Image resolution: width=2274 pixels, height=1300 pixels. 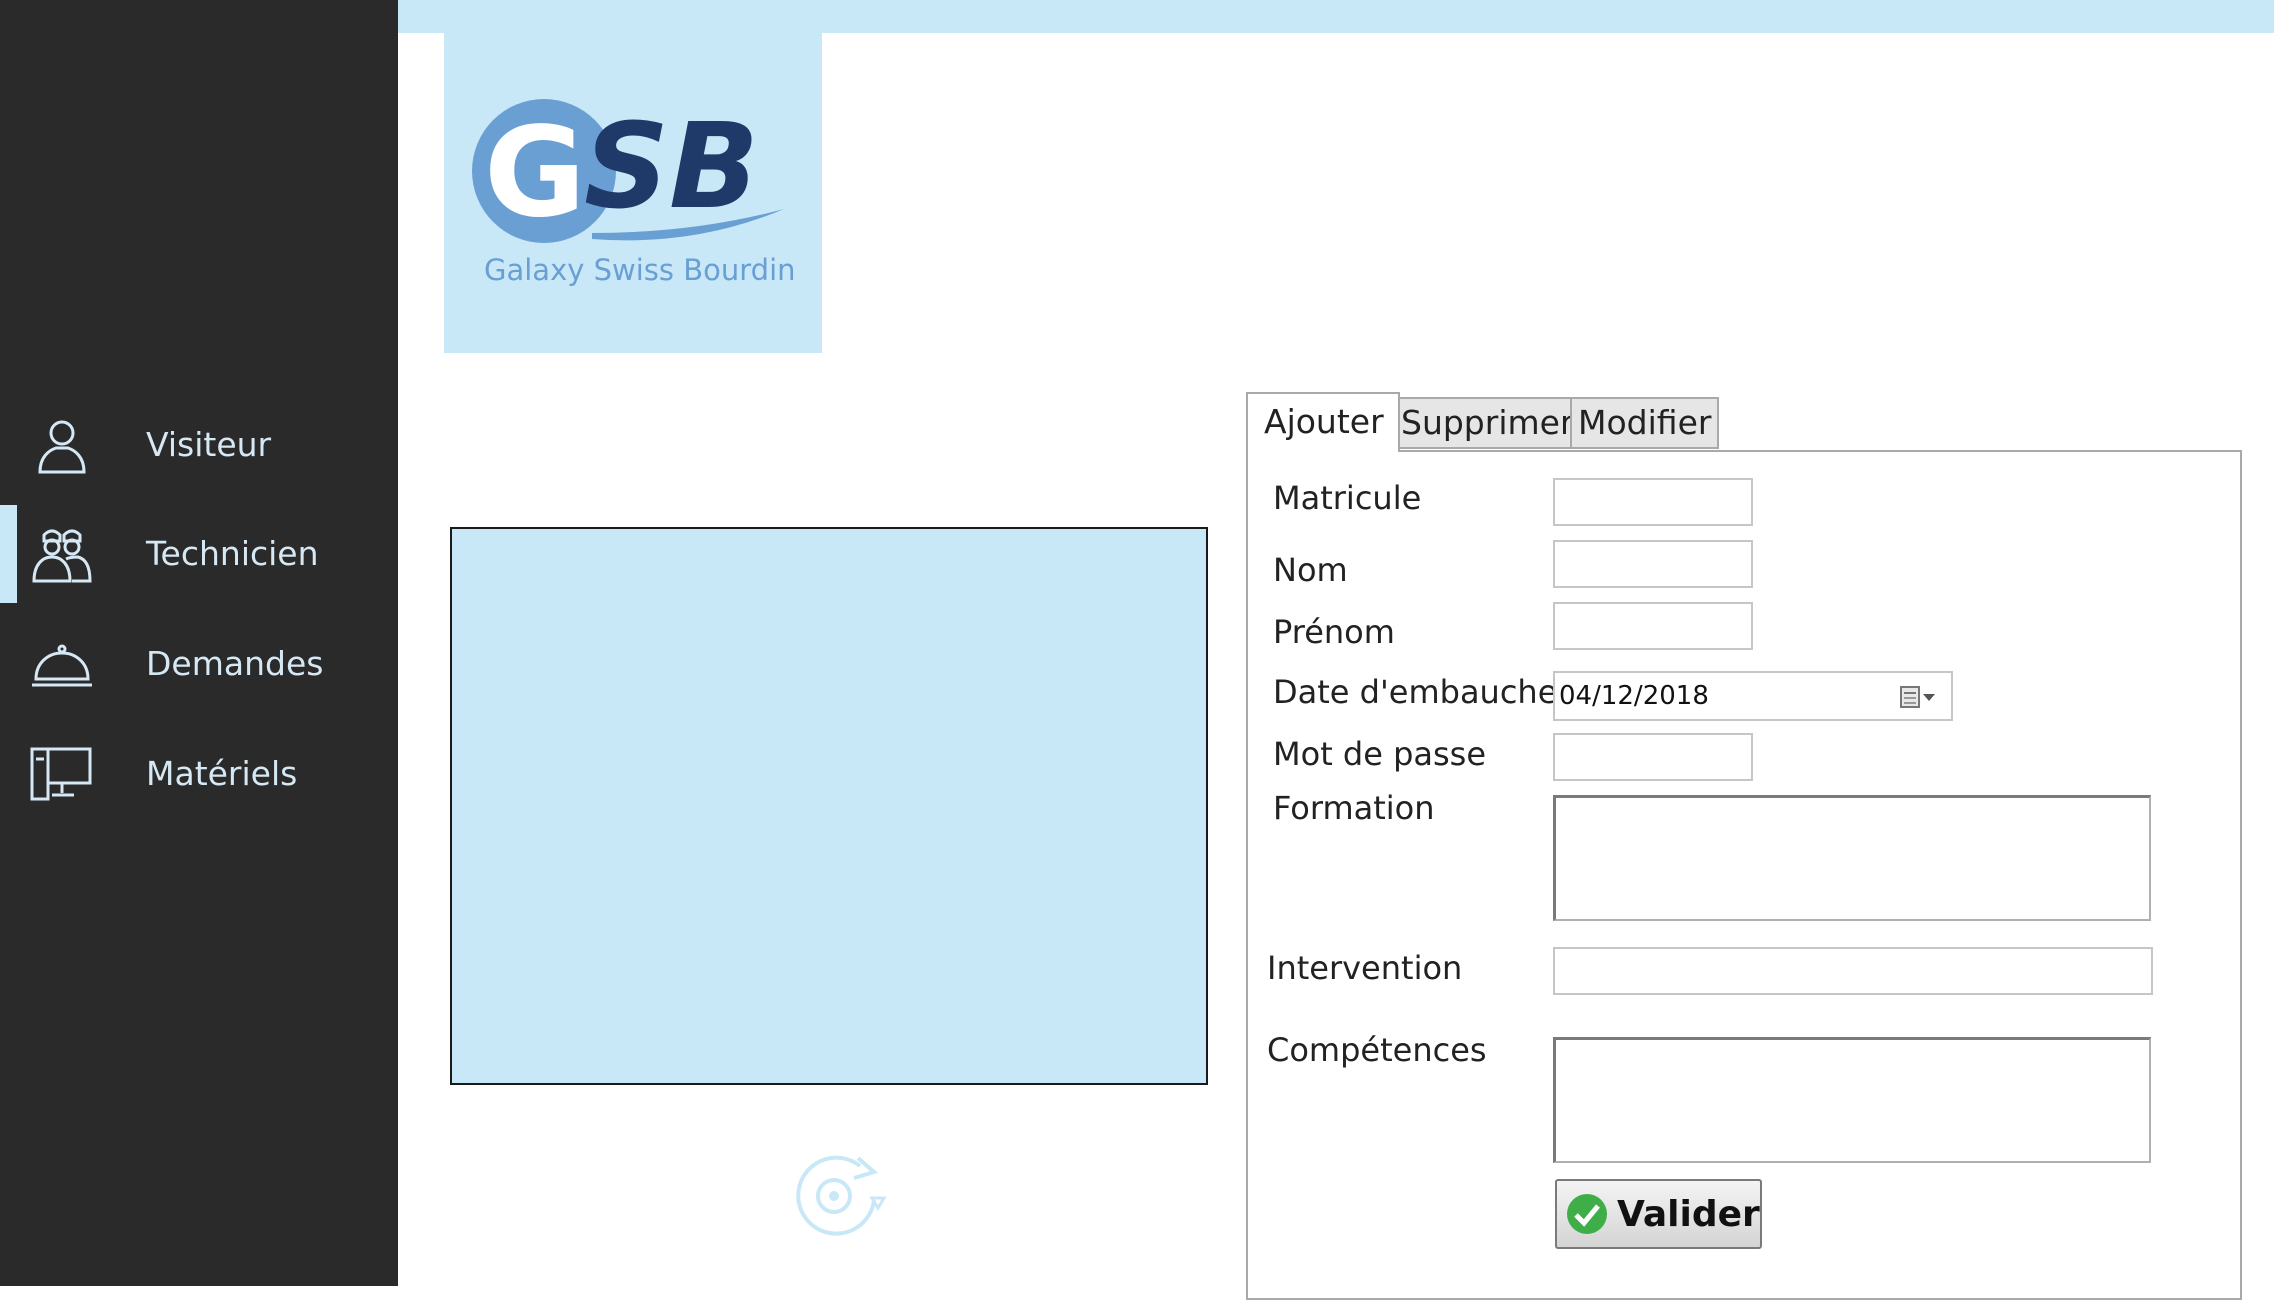 What do you see at coordinates (839, 1193) in the screenshot?
I see `refresh-icon` at bounding box center [839, 1193].